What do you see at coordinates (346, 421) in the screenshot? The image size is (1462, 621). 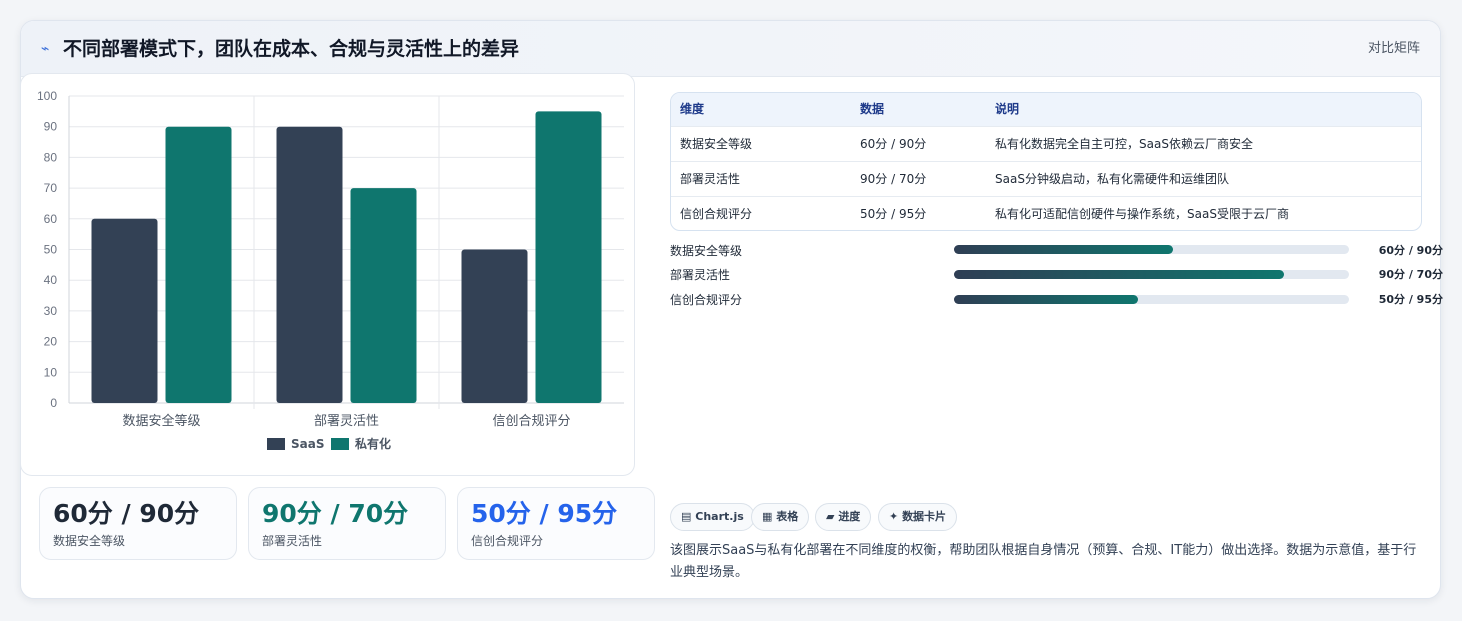 I see `x-tick-label: 部署灵活性` at bounding box center [346, 421].